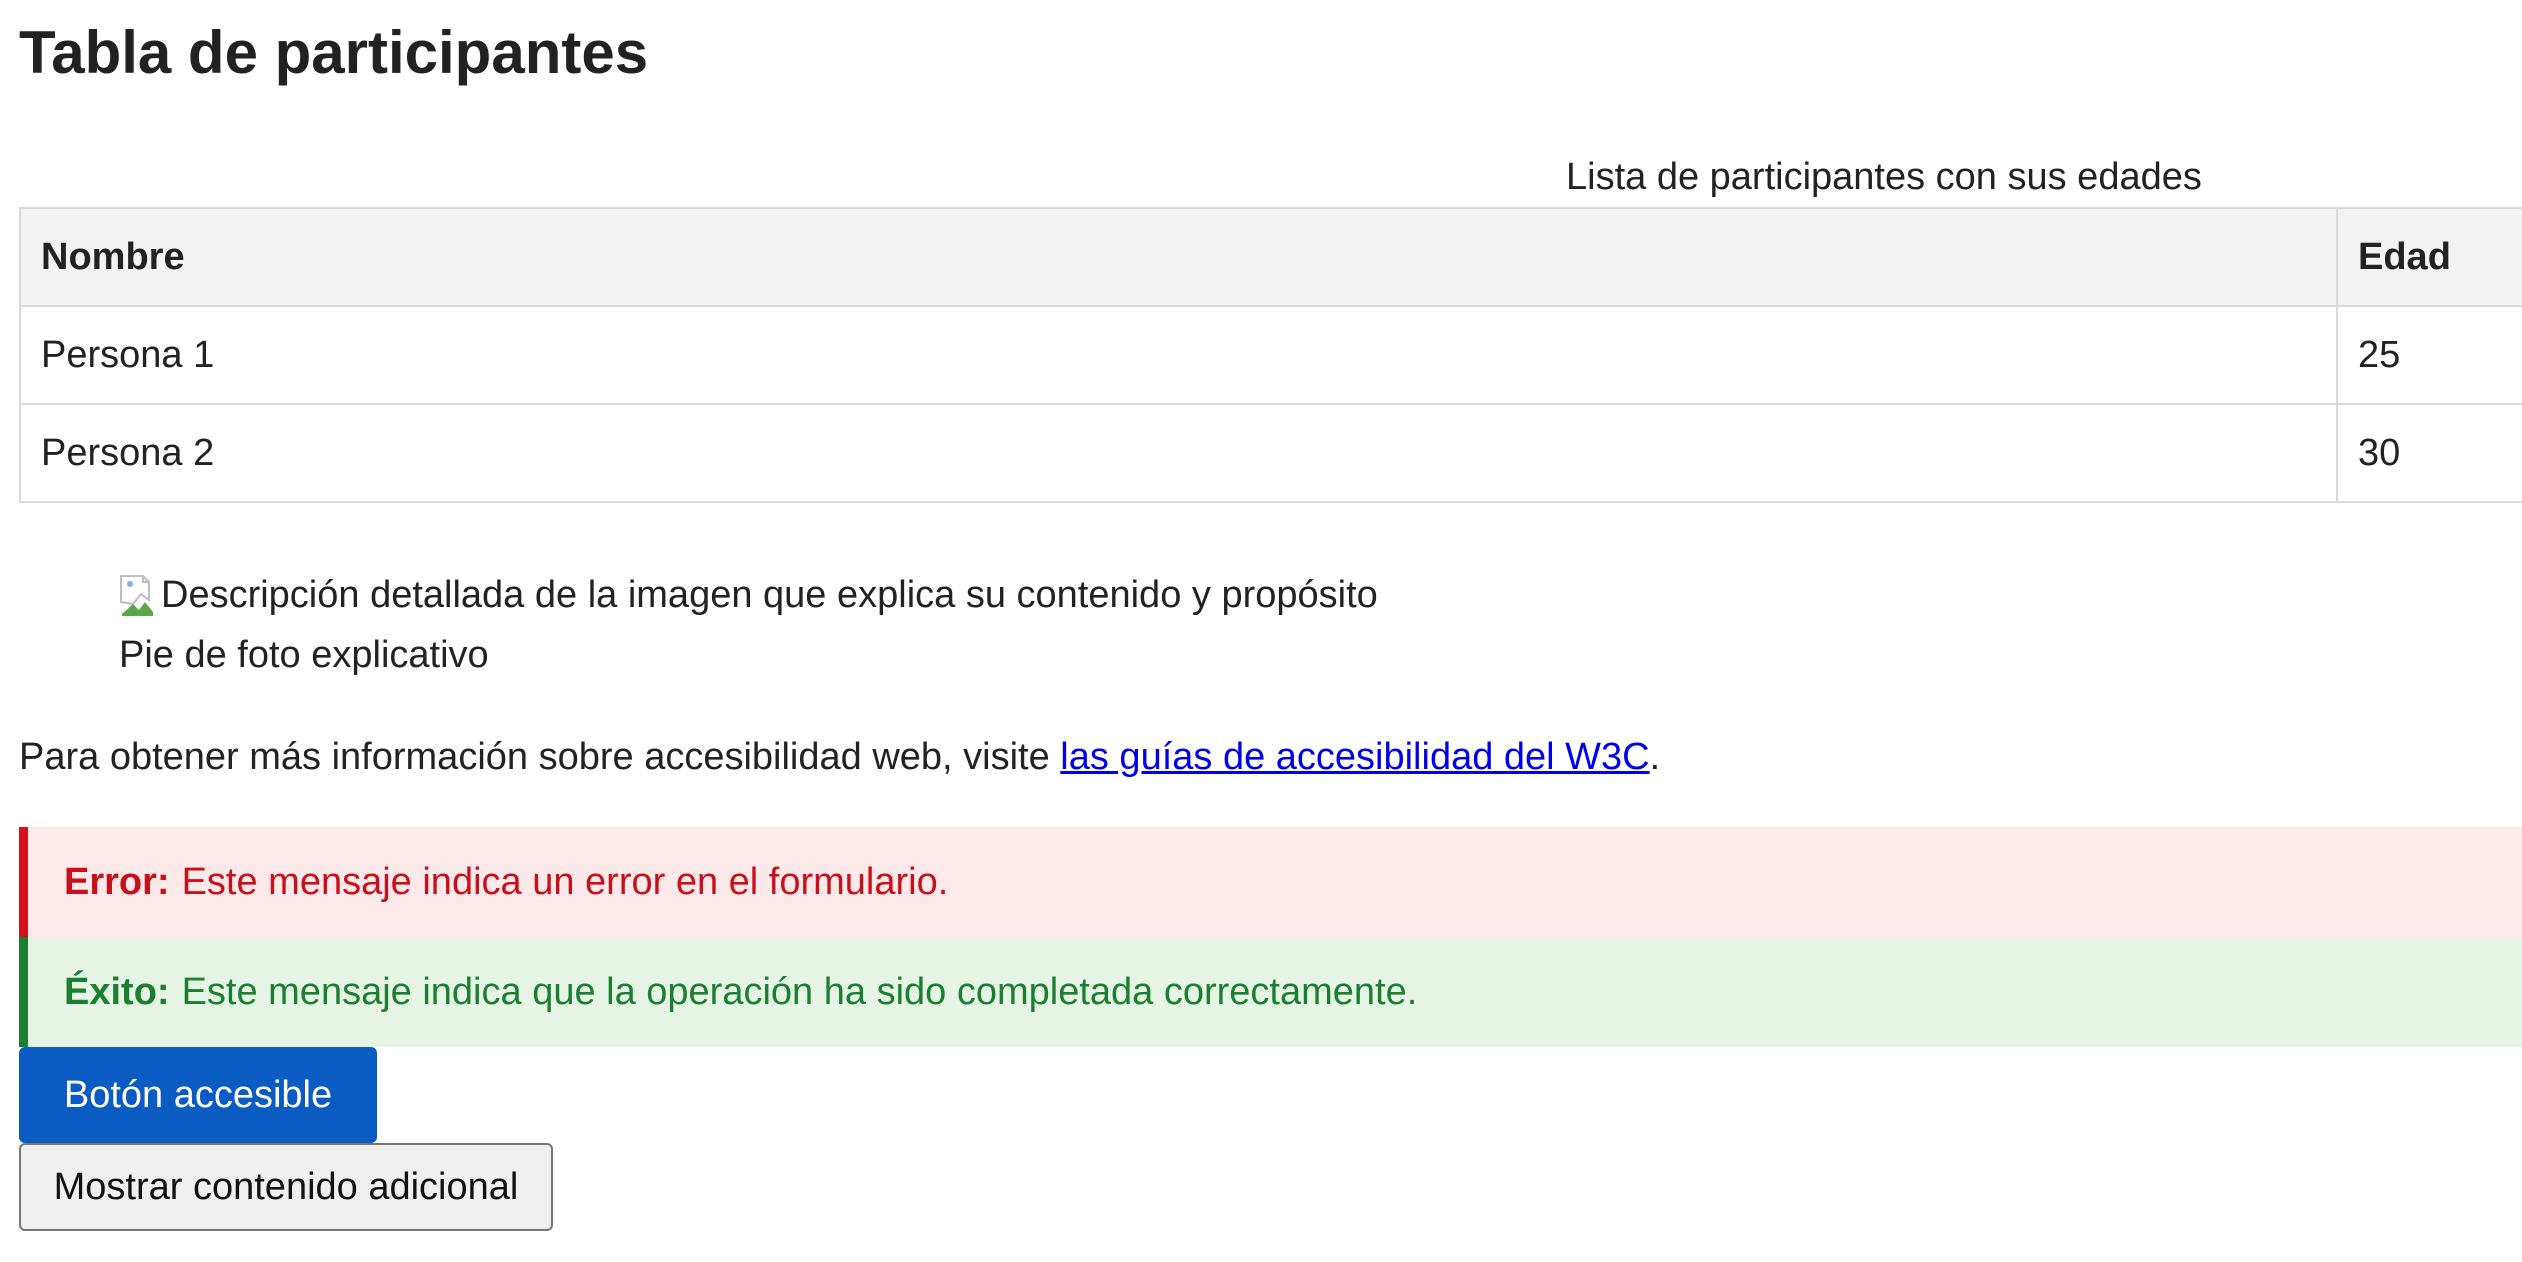 The width and height of the screenshot is (2522, 1262). Describe the element at coordinates (1884, 177) in the screenshot. I see `table-caption: Lista de participantes con sus edades` at that location.